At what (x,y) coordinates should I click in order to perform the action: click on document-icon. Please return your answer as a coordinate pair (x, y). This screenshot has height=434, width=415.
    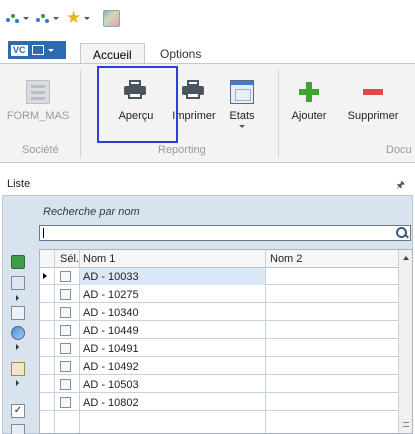
    Looking at the image, I should click on (18, 283).